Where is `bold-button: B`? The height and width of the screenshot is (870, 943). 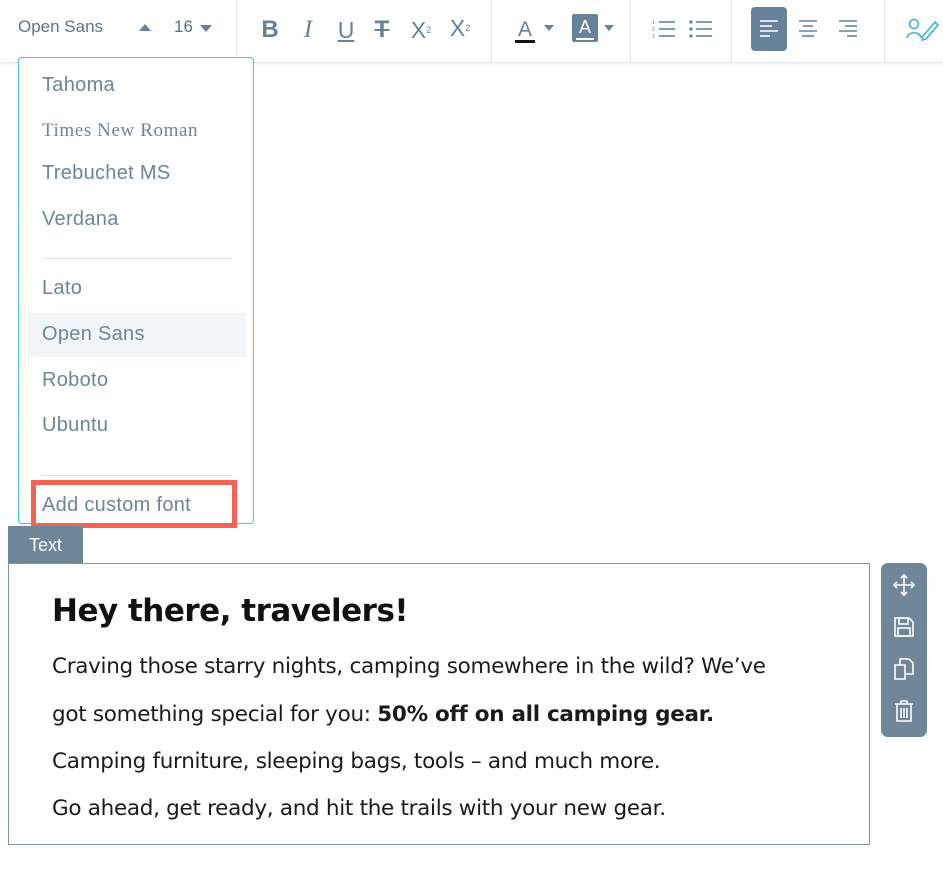
bold-button: B is located at coordinates (270, 30).